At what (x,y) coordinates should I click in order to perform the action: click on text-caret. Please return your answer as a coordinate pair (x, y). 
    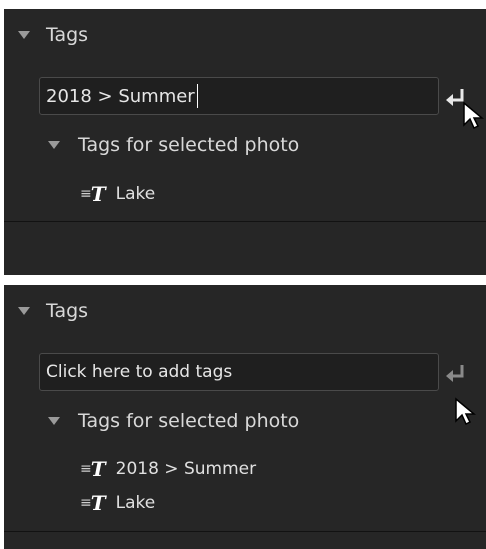
    Looking at the image, I should click on (197, 96).